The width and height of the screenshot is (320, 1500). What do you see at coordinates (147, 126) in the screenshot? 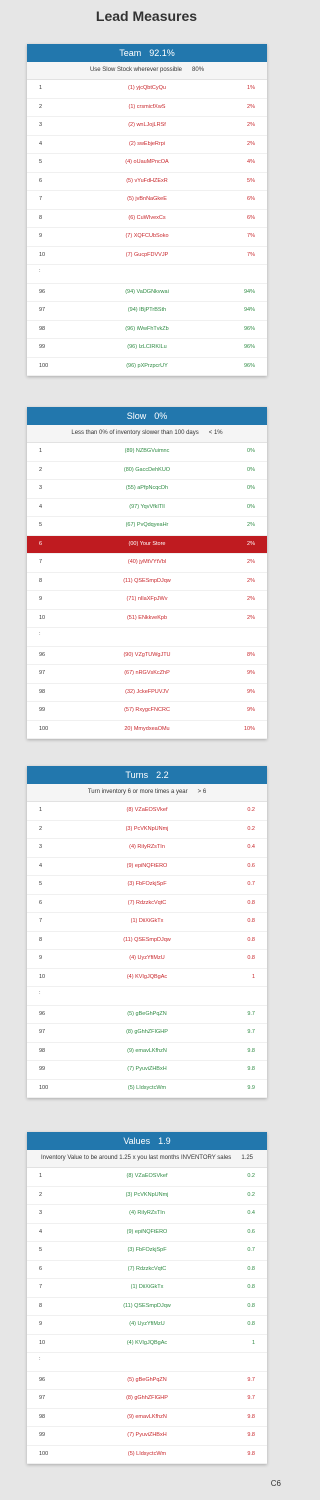
I see `list-row: 3 (2) wnLJojLRSf 2%` at bounding box center [147, 126].